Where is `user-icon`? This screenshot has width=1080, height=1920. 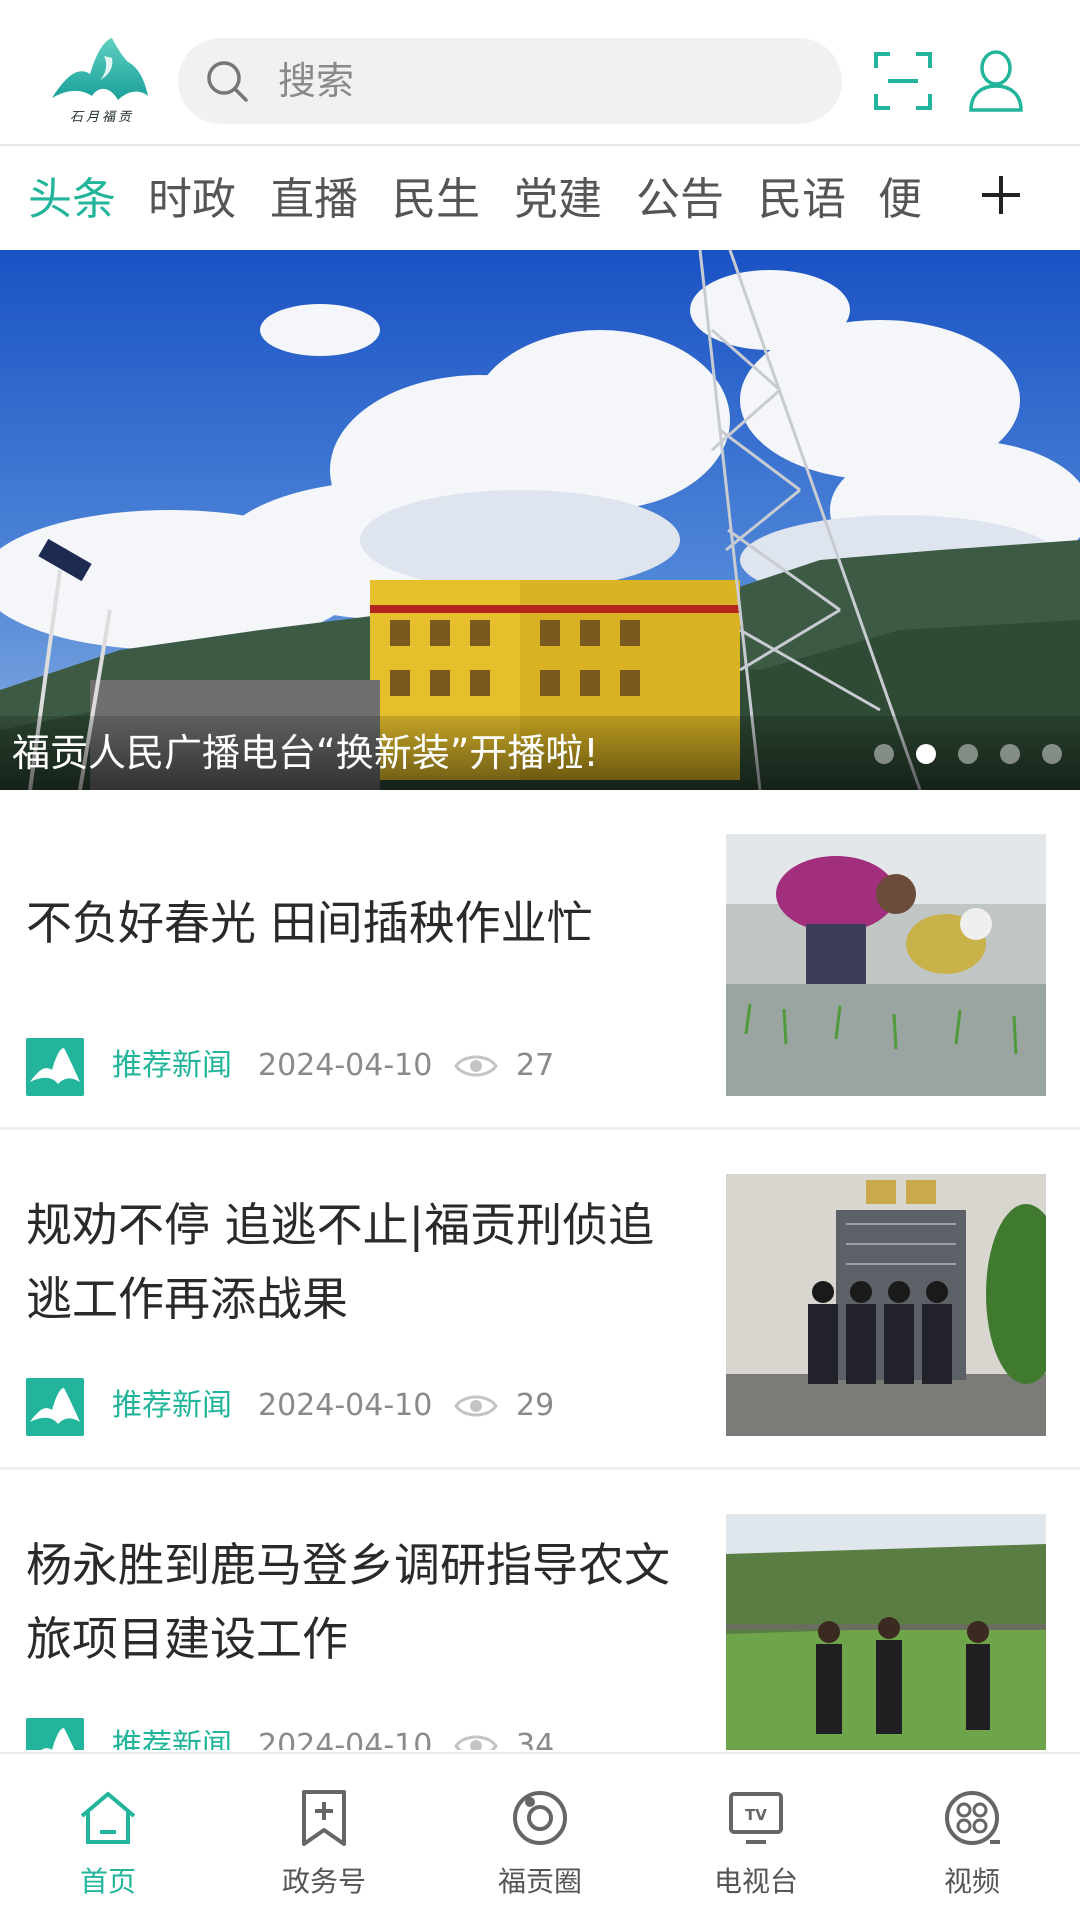 user-icon is located at coordinates (996, 81).